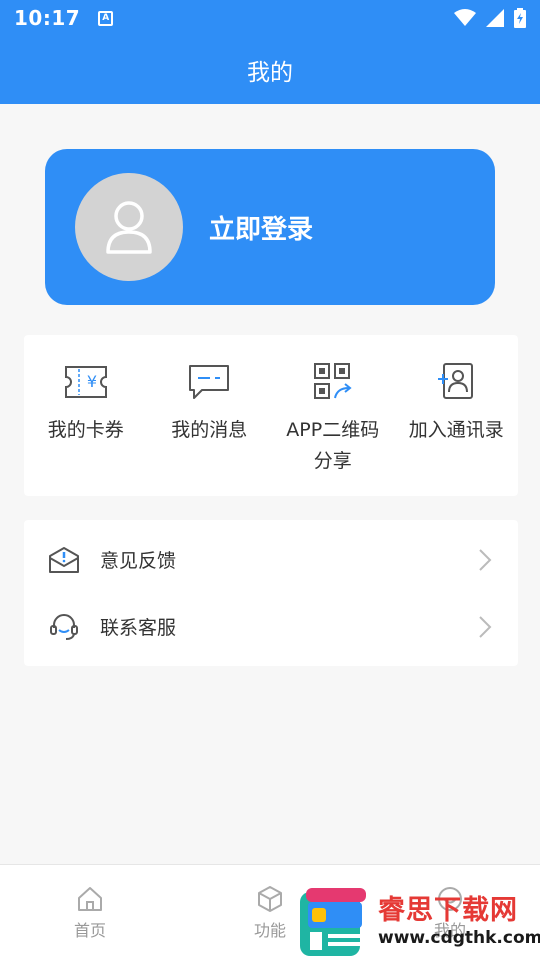 This screenshot has height=960, width=540. I want to click on user-icon, so click(129, 227).